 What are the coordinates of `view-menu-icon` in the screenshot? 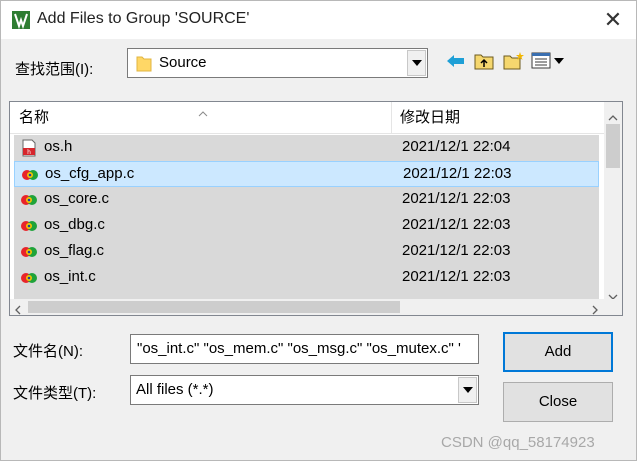 It's located at (549, 62).